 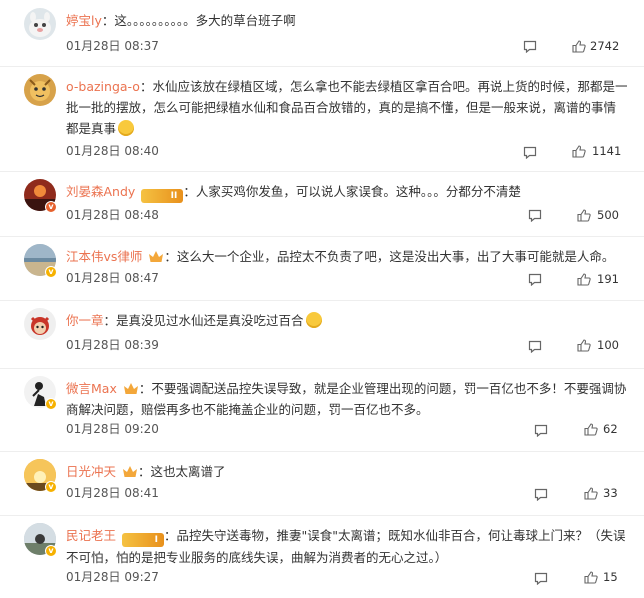 What do you see at coordinates (607, 151) in the screenshot?
I see `like-count: 1141` at bounding box center [607, 151].